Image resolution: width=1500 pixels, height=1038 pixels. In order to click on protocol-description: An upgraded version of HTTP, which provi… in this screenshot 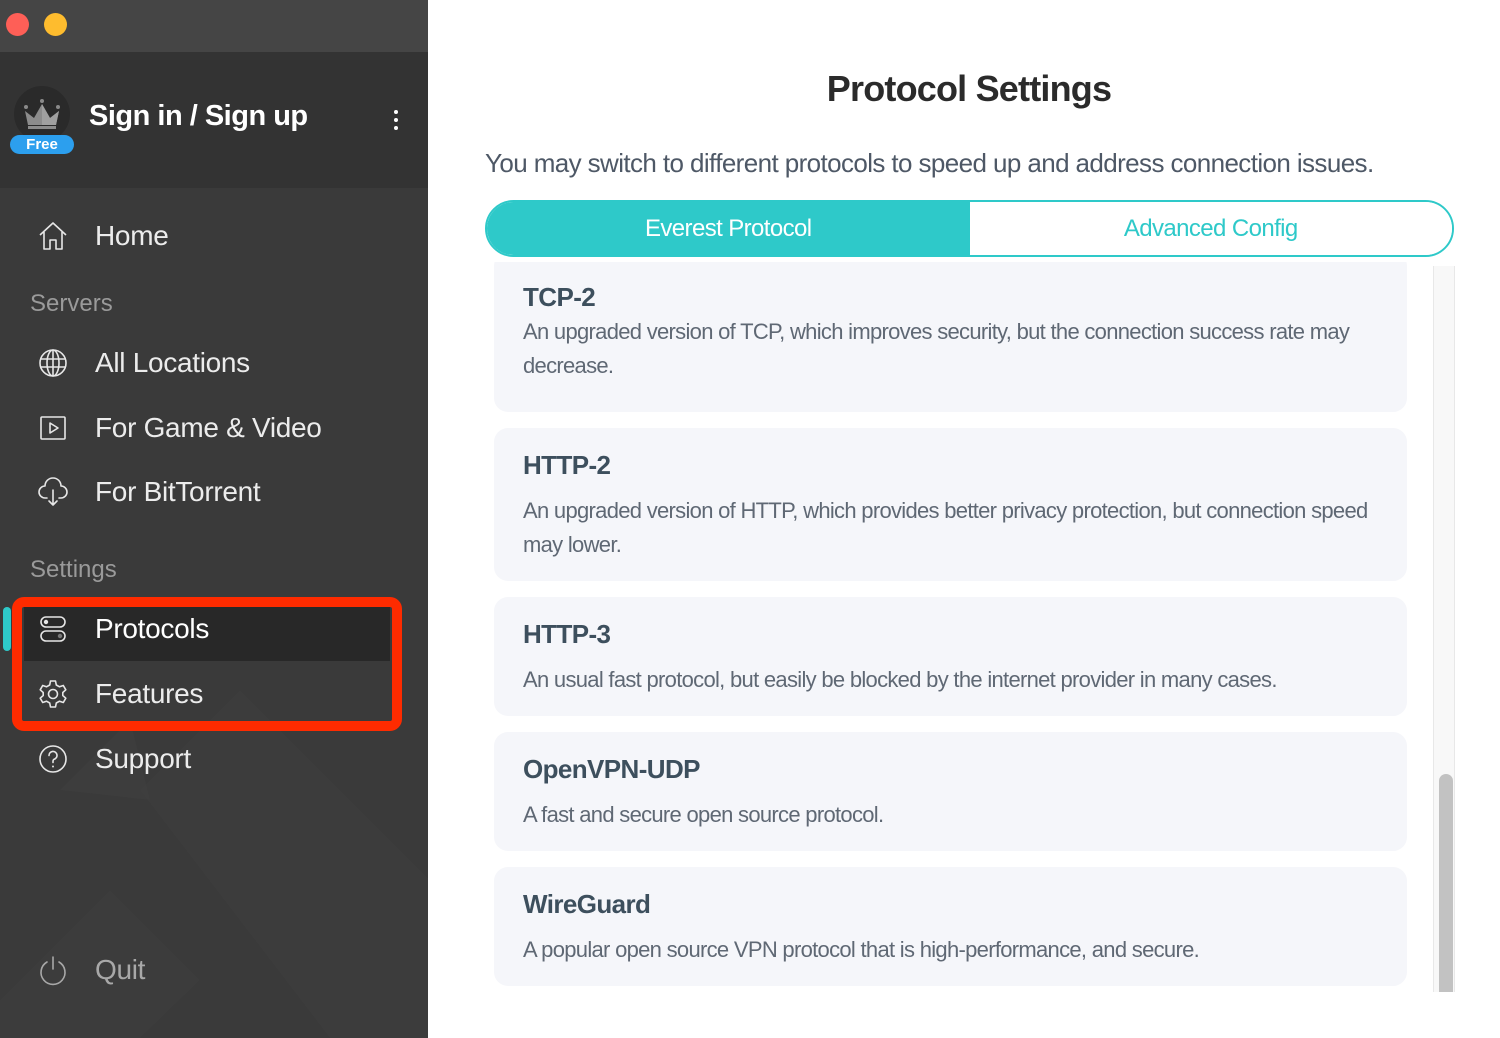, I will do `click(945, 527)`.